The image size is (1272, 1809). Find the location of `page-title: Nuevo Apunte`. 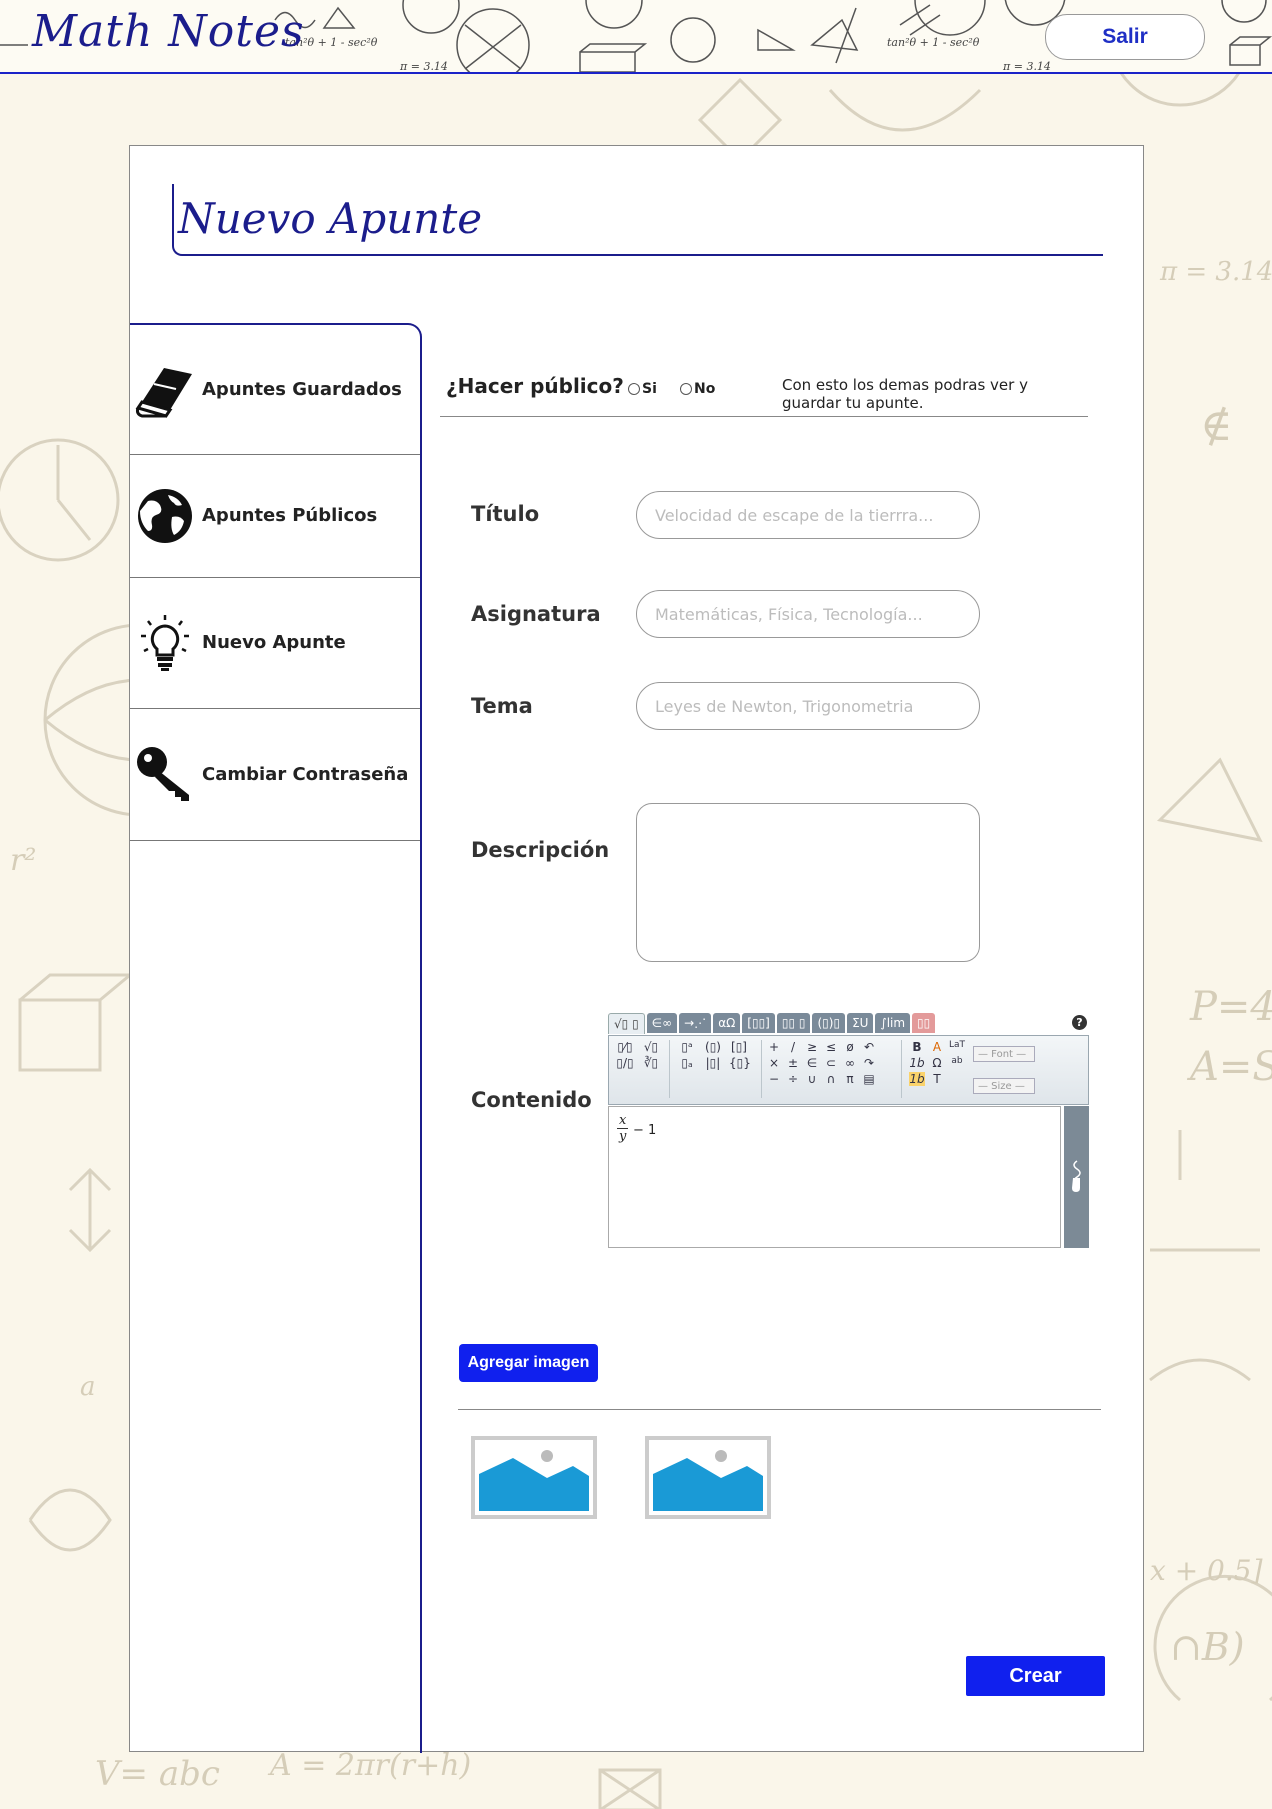

page-title: Nuevo Apunte is located at coordinates (330, 218).